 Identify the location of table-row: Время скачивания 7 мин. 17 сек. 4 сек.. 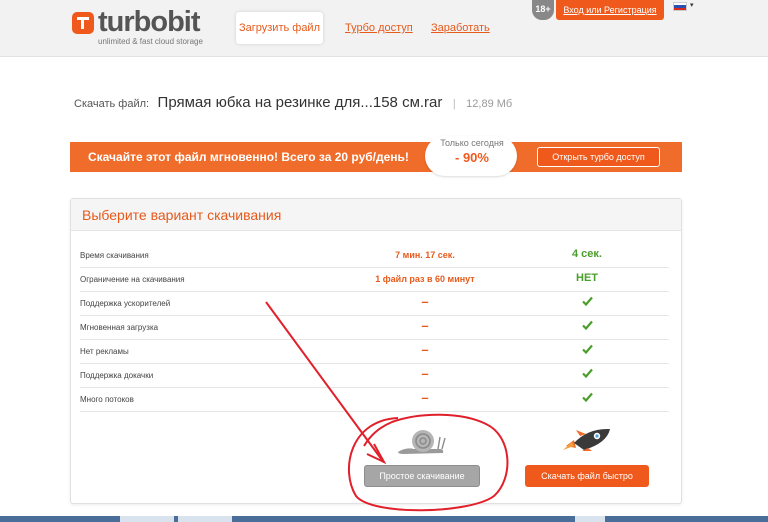
(374, 256).